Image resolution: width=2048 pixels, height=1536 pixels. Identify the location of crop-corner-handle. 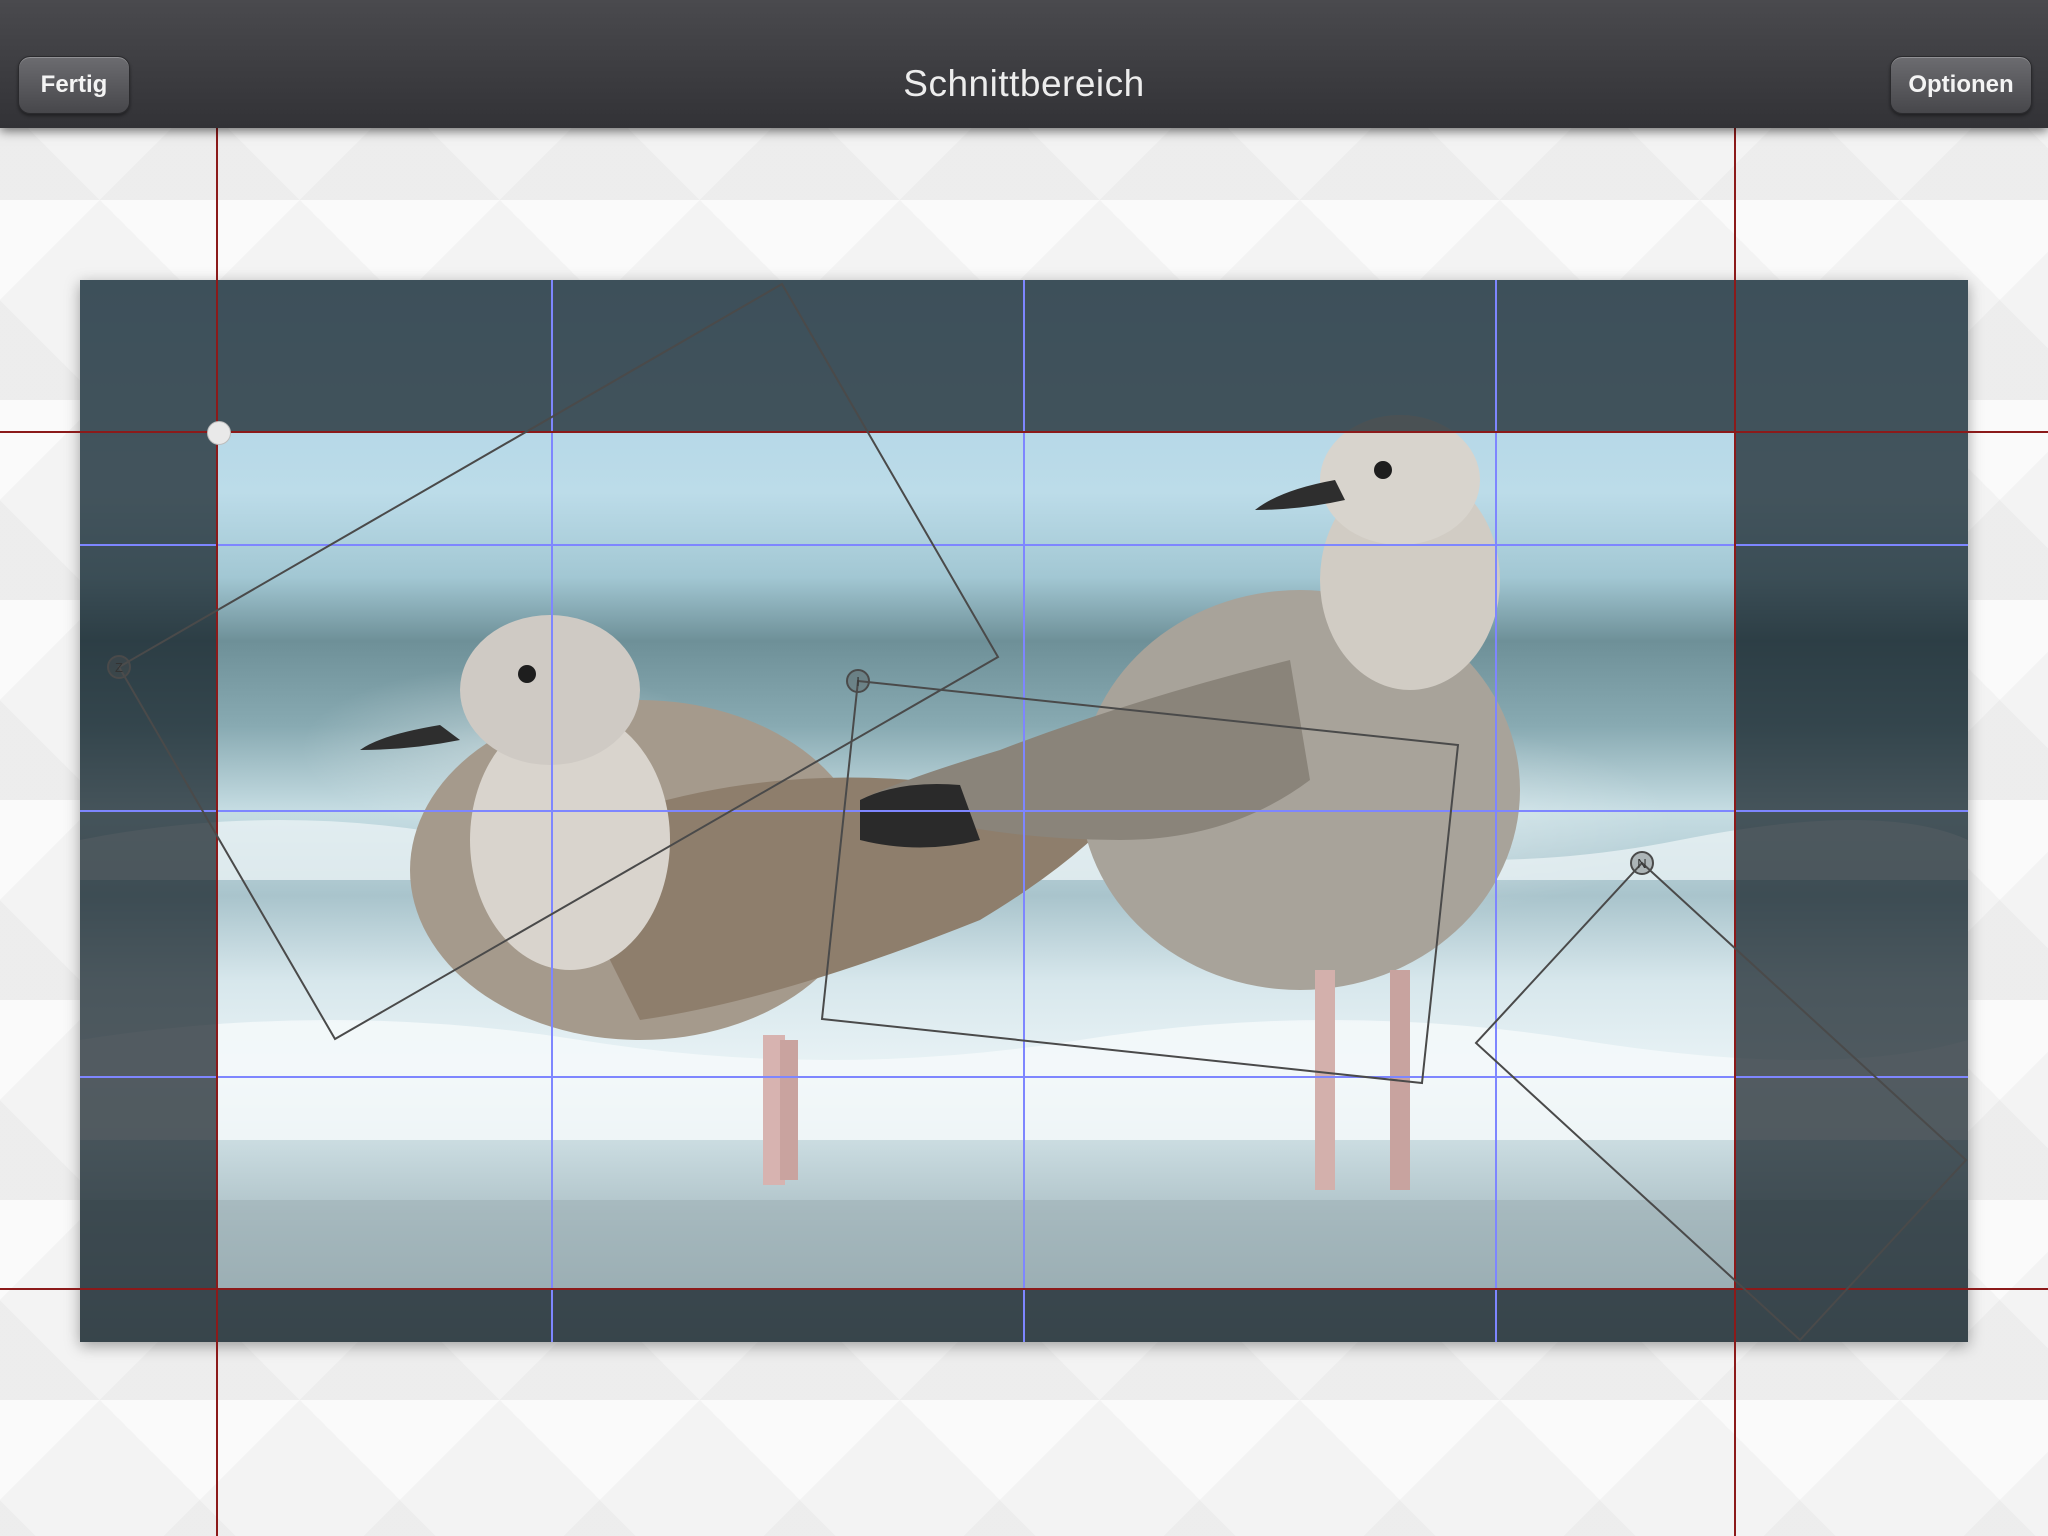
(219, 433).